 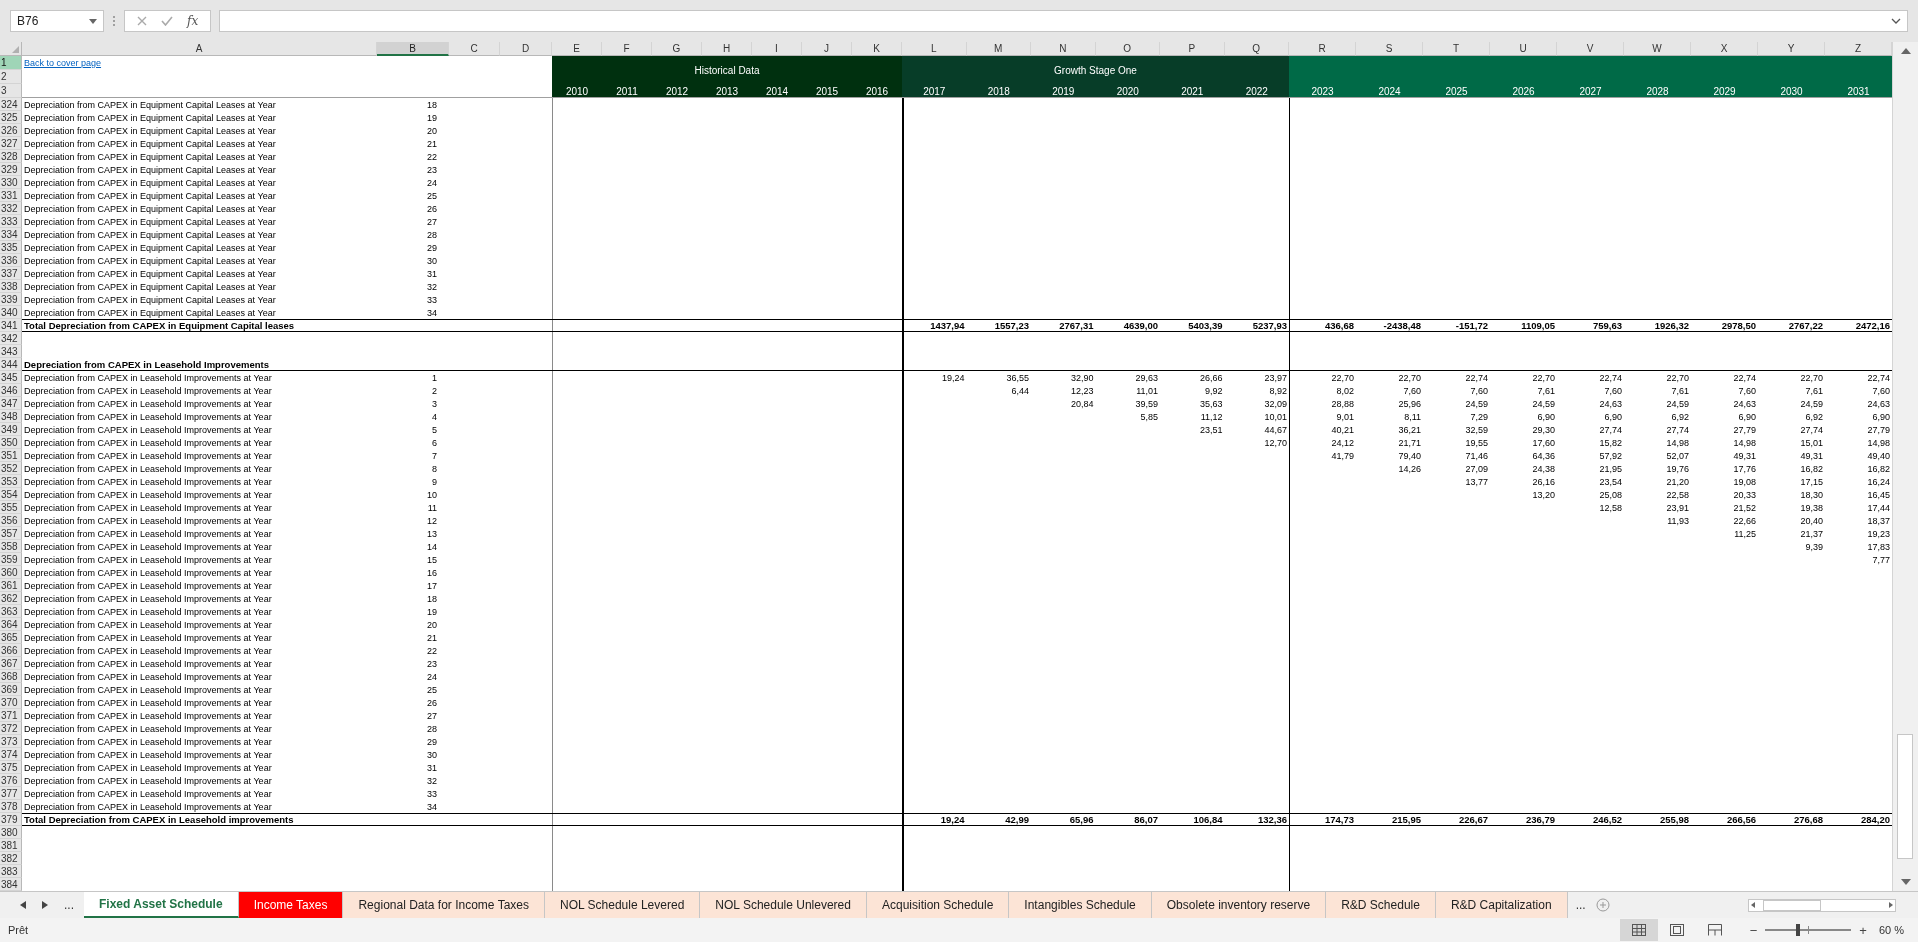 What do you see at coordinates (1239, 905) in the screenshot?
I see `sheet-tab: Obsolete inventory reserve` at bounding box center [1239, 905].